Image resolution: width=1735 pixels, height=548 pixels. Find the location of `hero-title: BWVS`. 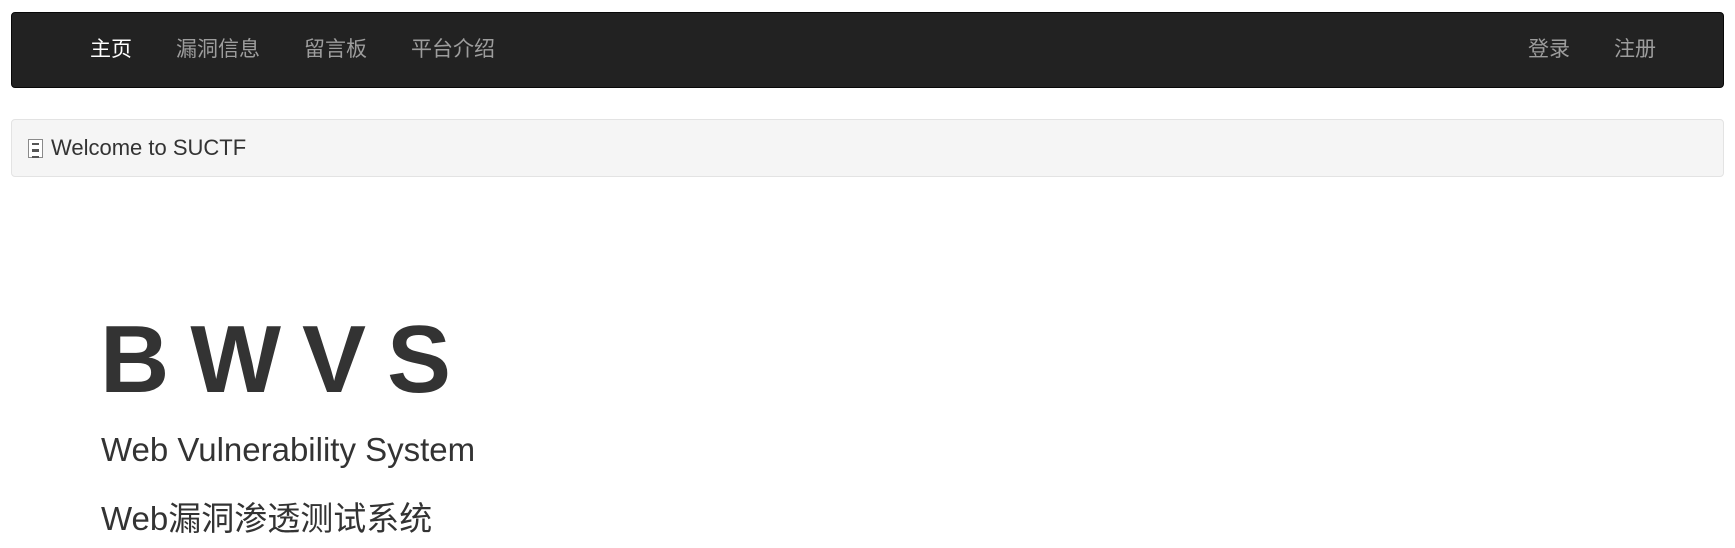

hero-title: BWVS is located at coordinates (286, 359).